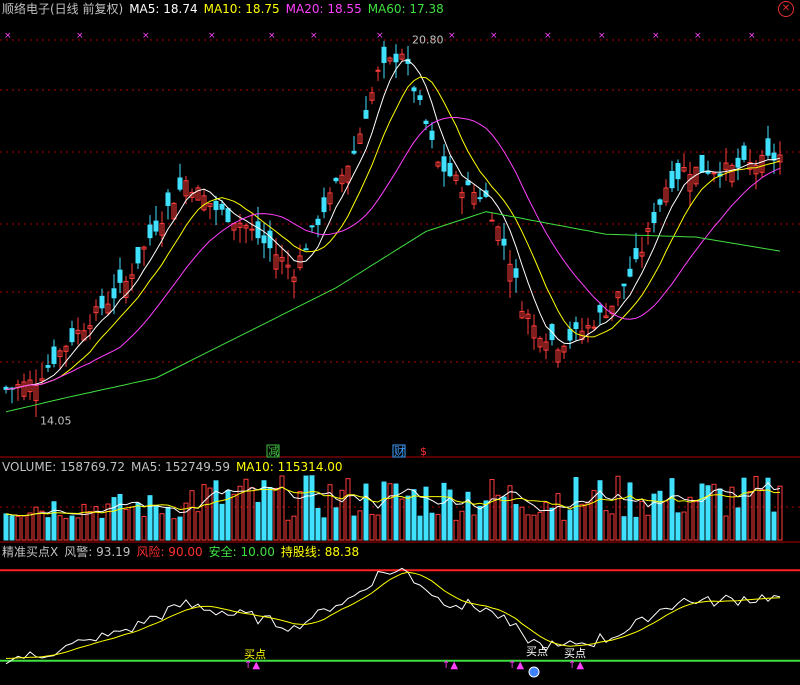  I want to click on risk-label: 风险: 90.00, so click(169, 552).